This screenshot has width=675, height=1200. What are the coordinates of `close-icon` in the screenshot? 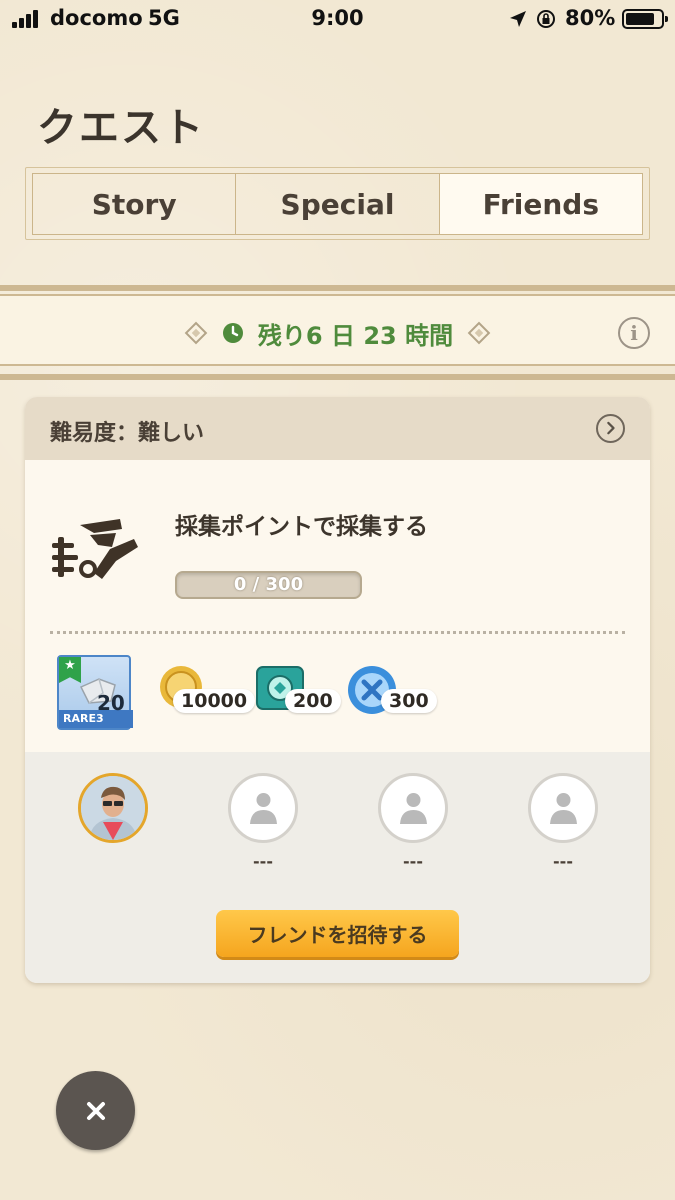 It's located at (95, 1110).